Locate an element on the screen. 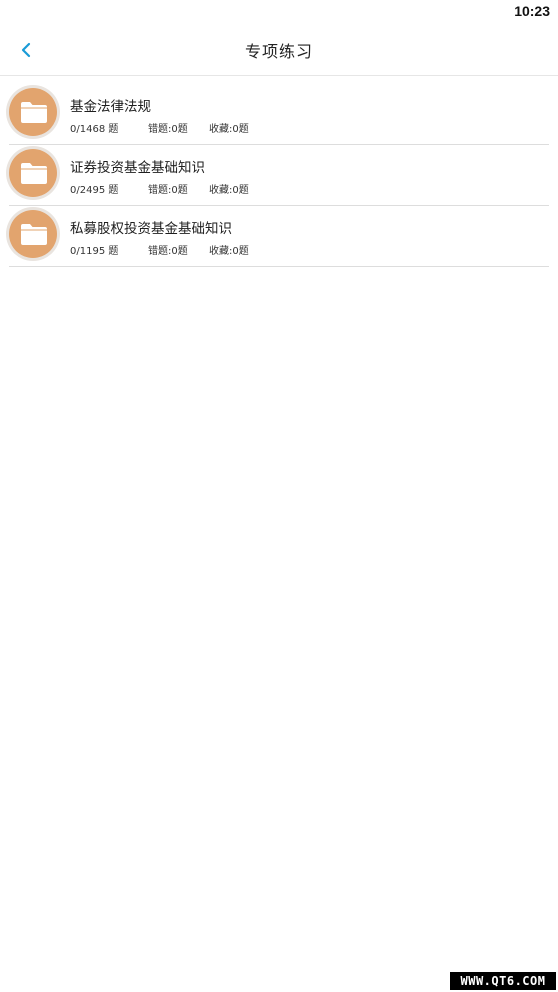 Image resolution: width=558 pixels, height=992 pixels. item-title: 私募股权投资基金基础知识 is located at coordinates (151, 229).